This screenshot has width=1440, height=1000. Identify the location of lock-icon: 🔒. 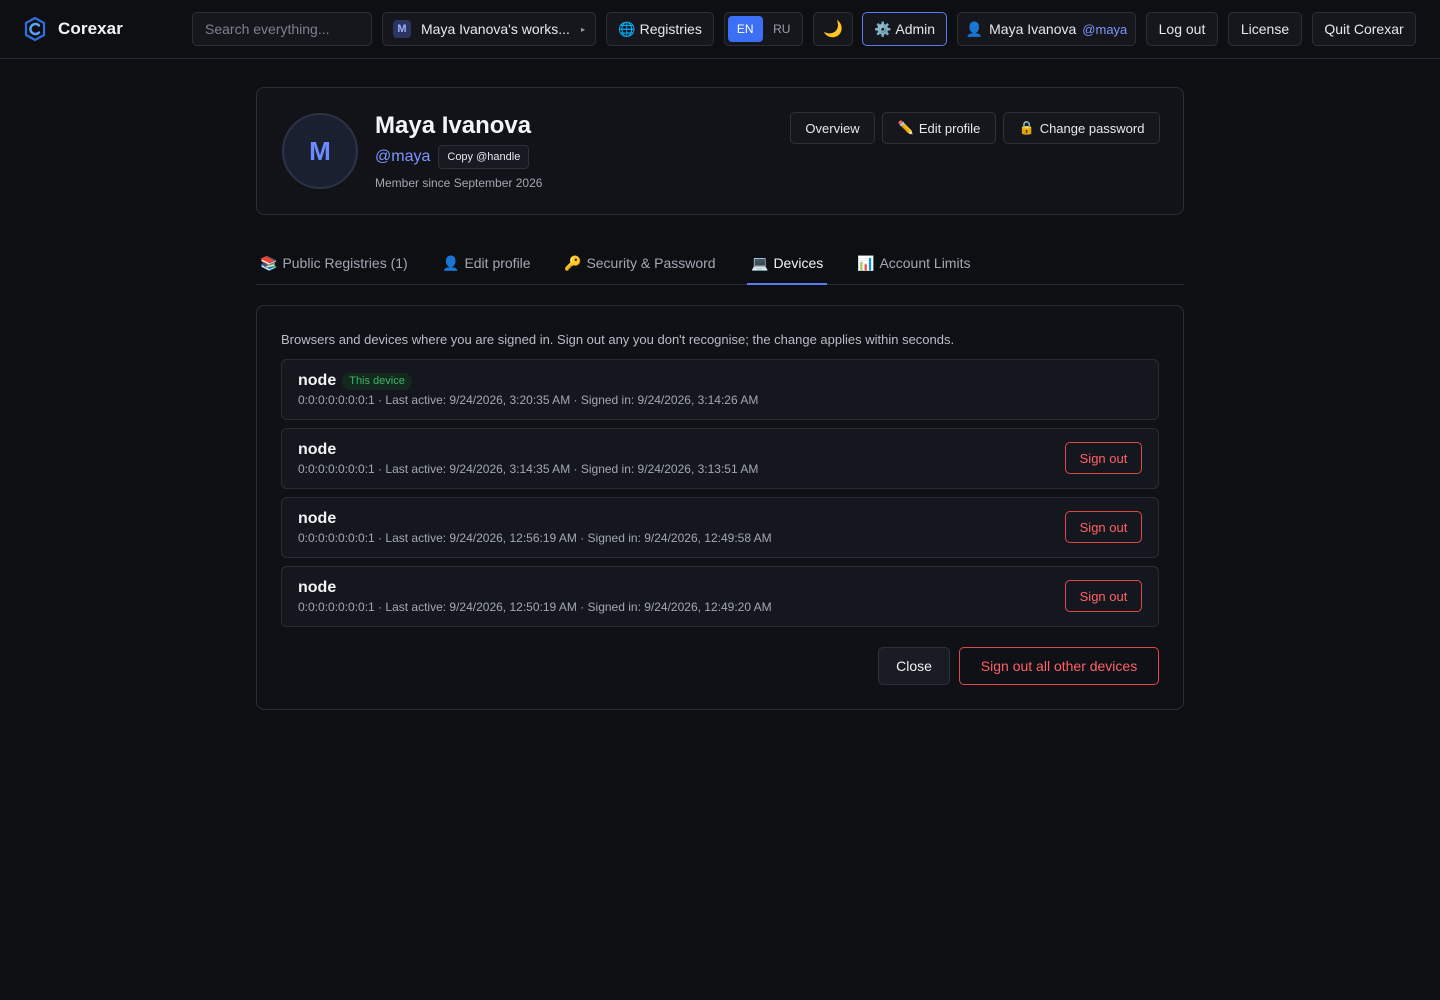
(1026, 127).